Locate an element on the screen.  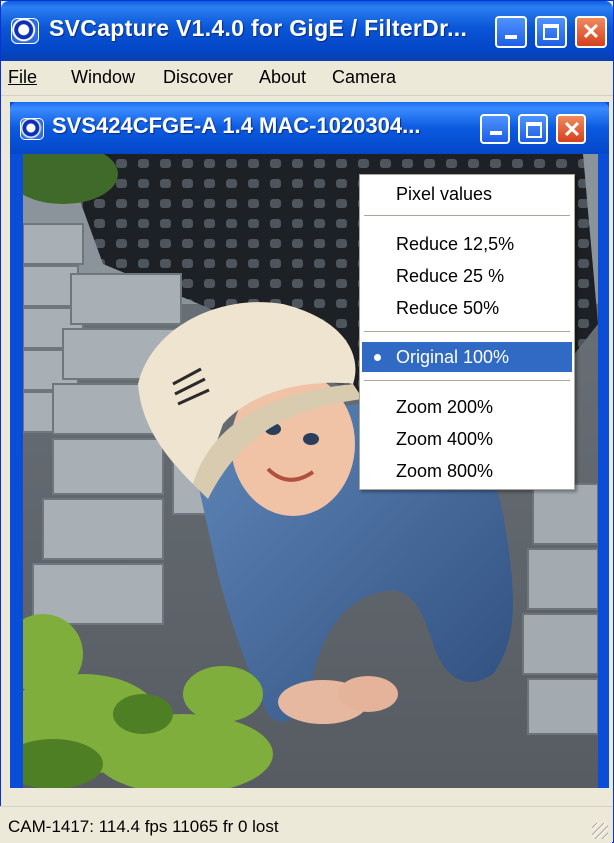
menu-item-reduce-12-5: Reduce 12,5% is located at coordinates (467, 244).